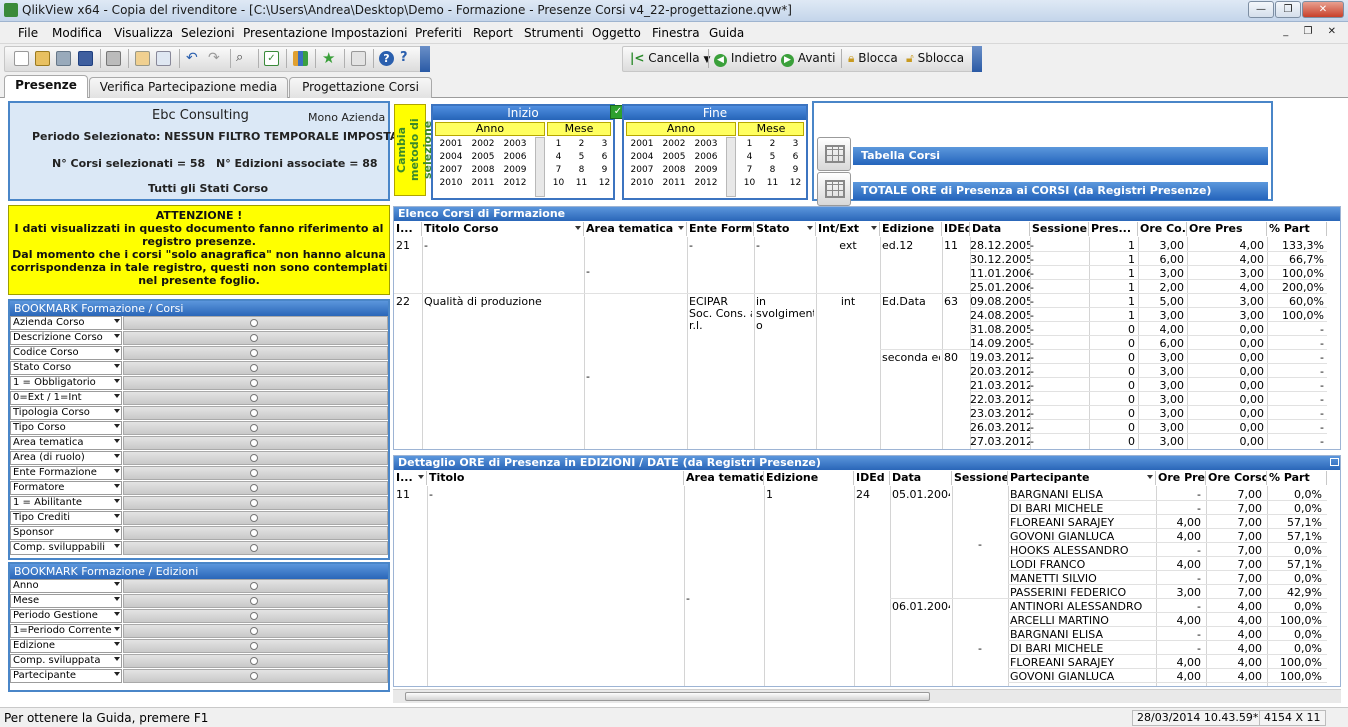 This screenshot has height=727, width=1348. I want to click on elenco-ore-corso-cell: 3,00, so click(1162, 442).